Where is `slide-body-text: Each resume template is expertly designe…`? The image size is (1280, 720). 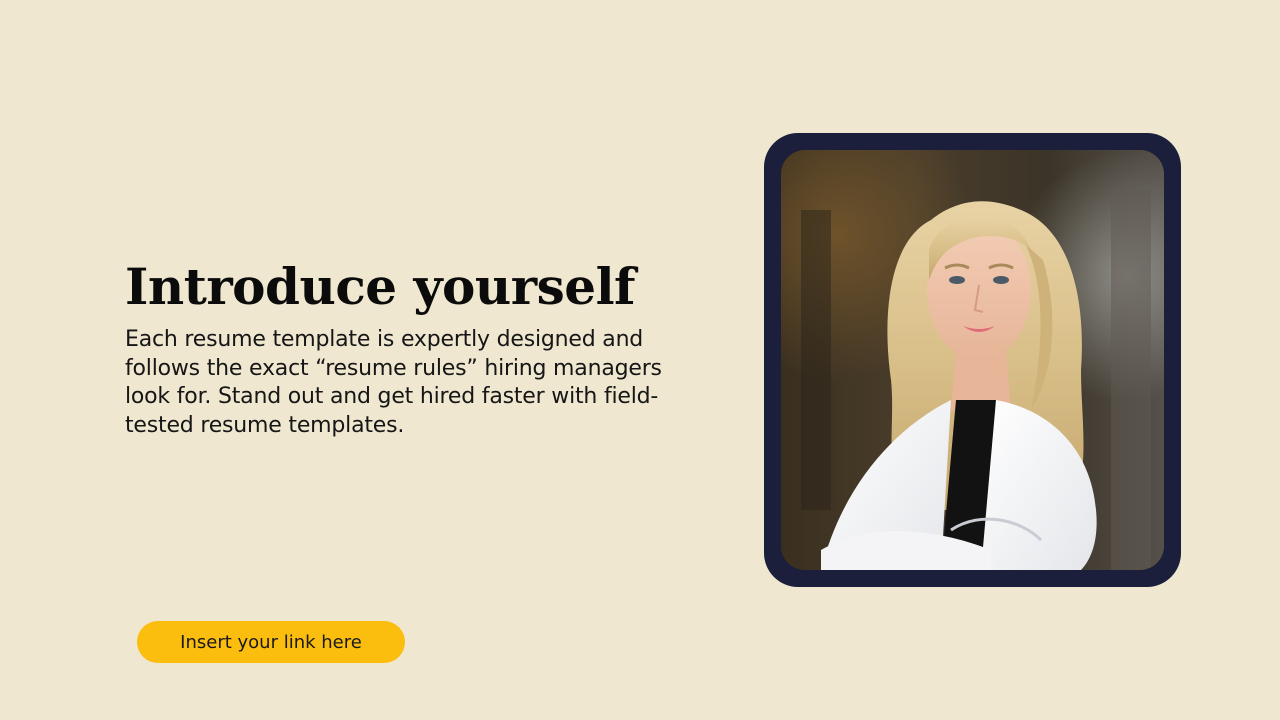 slide-body-text: Each resume template is expertly designe… is located at coordinates (393, 382).